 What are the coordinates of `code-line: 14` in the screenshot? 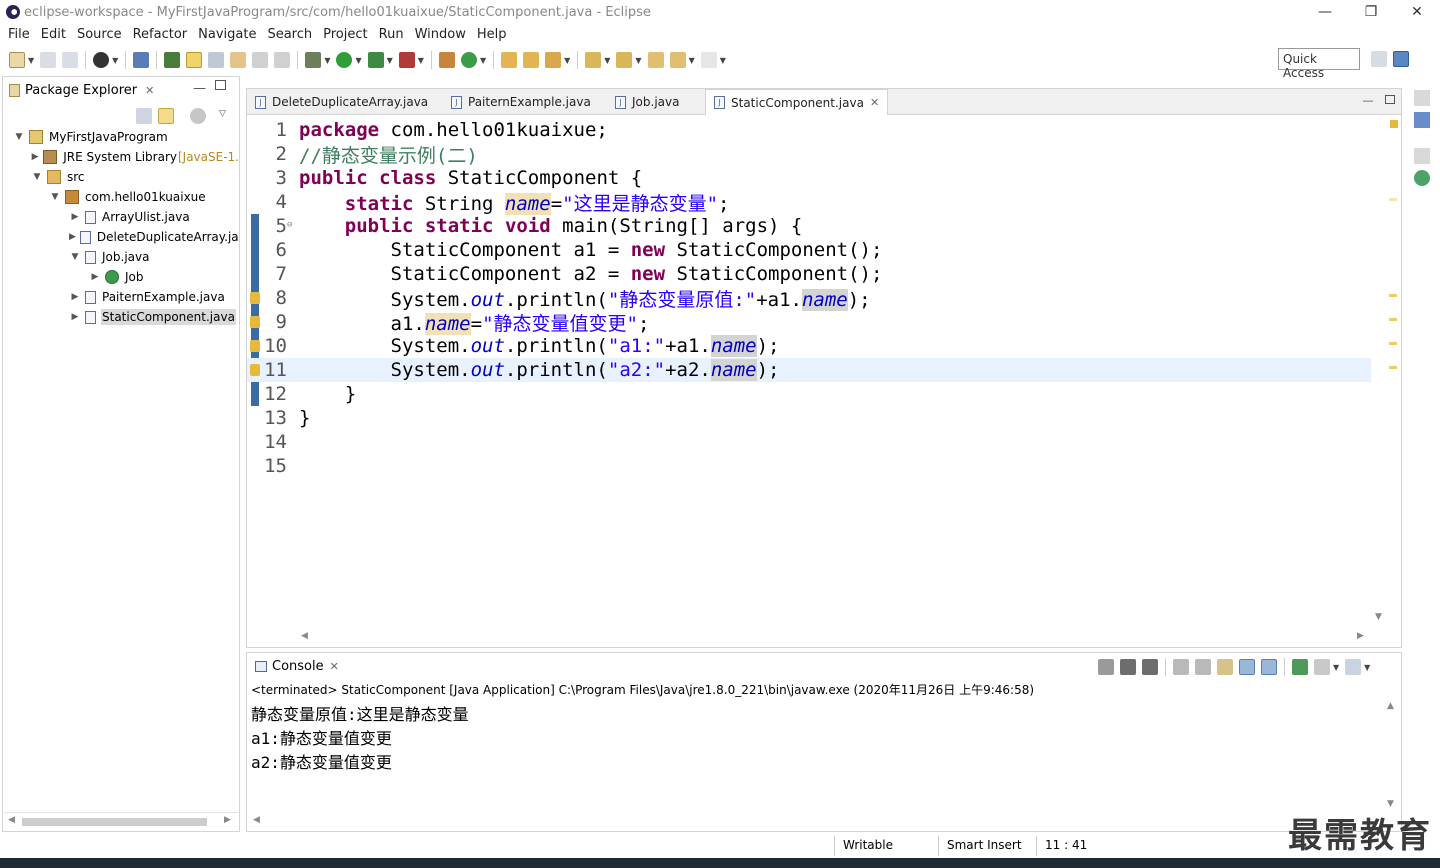 It's located at (809, 442).